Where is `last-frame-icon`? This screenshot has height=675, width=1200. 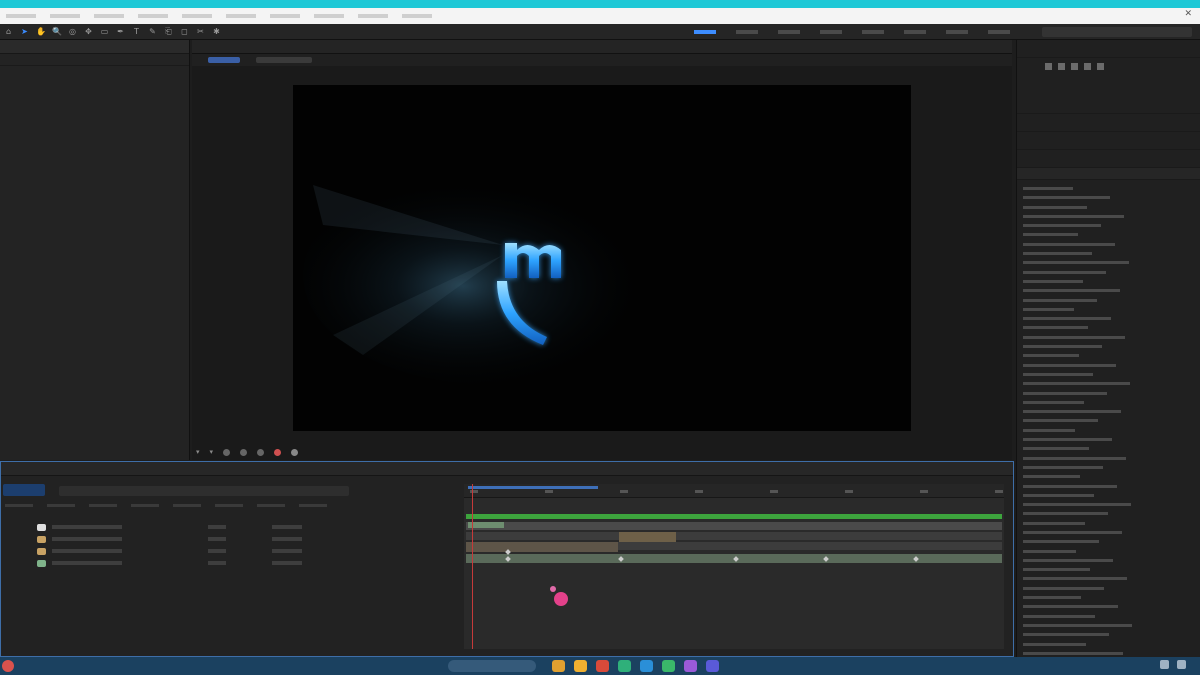 last-frame-icon is located at coordinates (1100, 66).